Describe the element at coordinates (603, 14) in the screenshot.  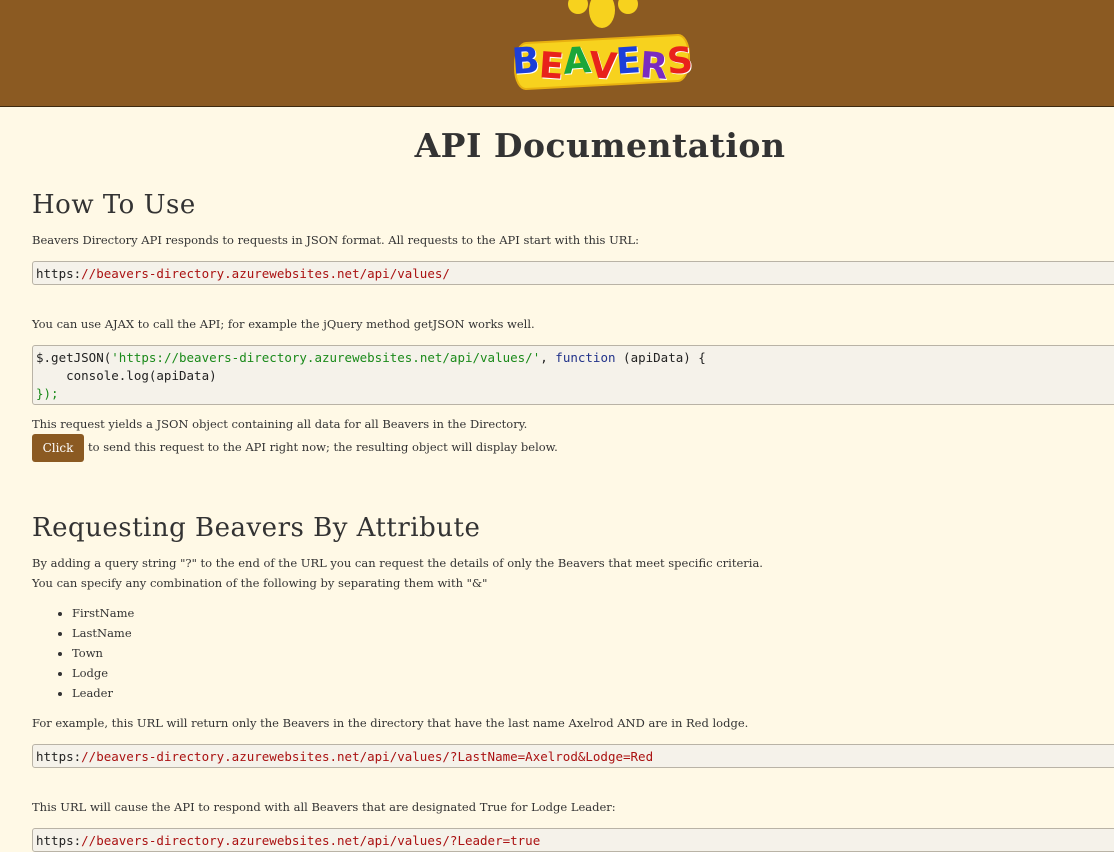
I see `paw-icon` at that location.